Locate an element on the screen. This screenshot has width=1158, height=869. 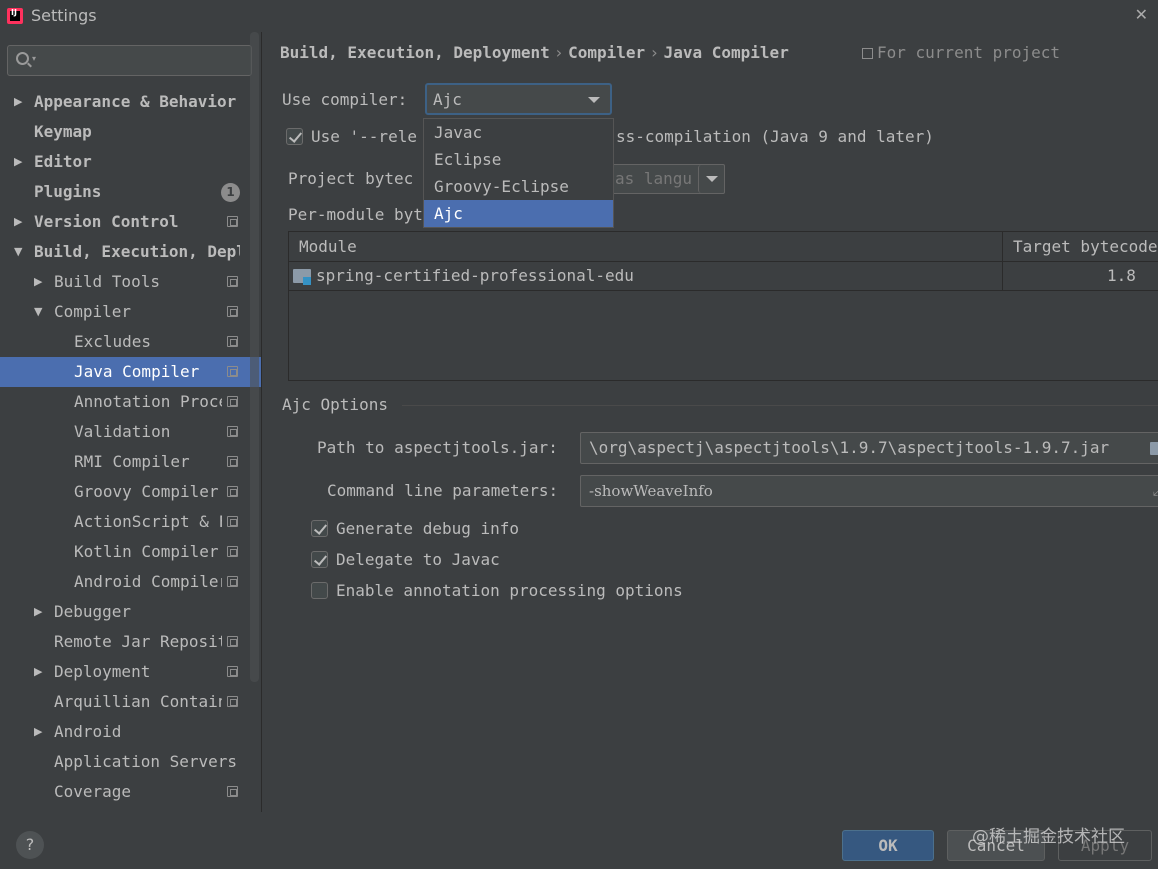
sidebar-item: ▶ Build Tools is located at coordinates (130, 282).